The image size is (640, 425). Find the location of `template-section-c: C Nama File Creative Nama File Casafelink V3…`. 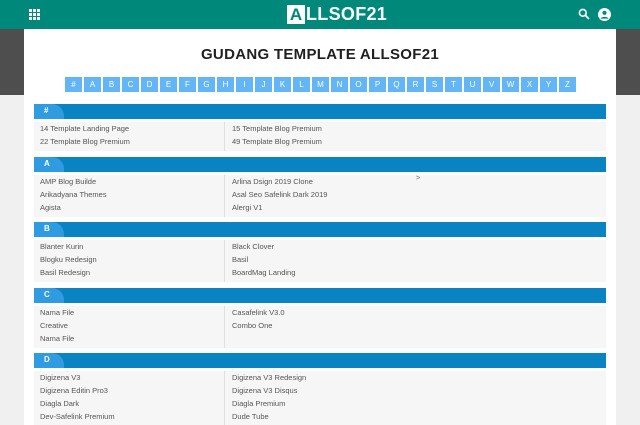

template-section-c: C Nama File Creative Nama File Casafelink V3… is located at coordinates (320, 318).